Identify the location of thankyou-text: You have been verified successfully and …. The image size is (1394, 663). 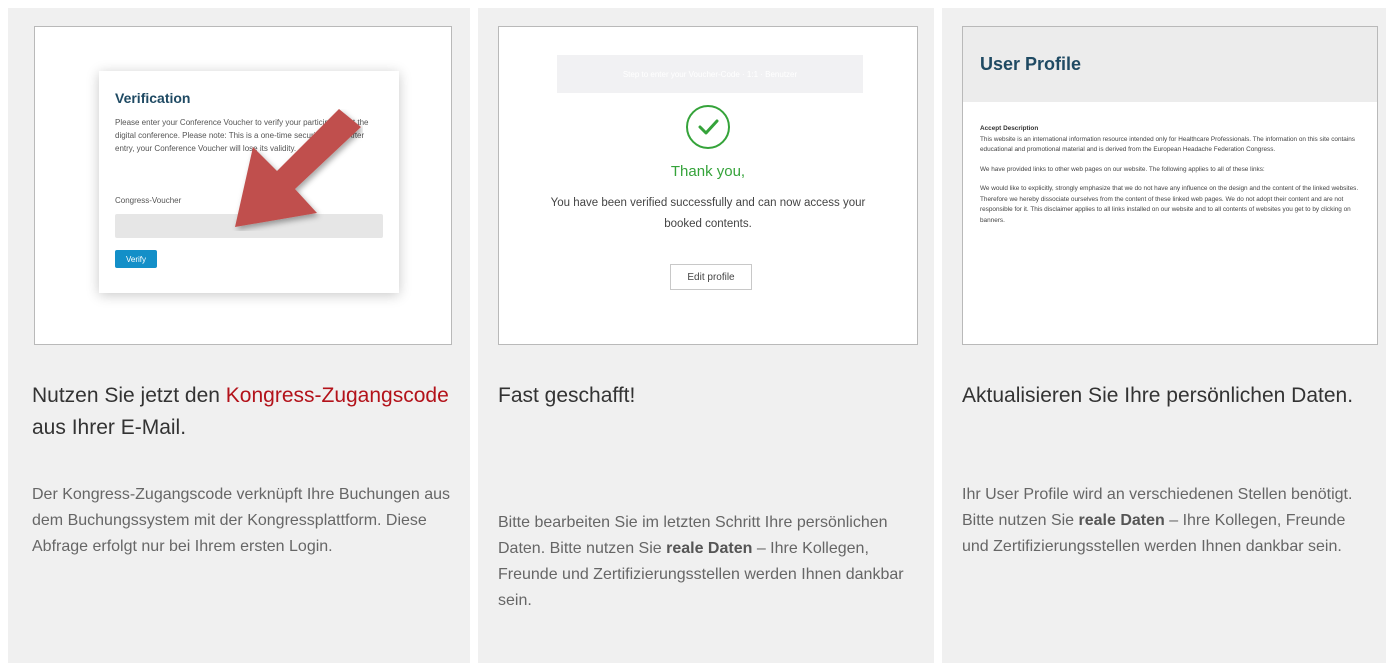
(708, 213).